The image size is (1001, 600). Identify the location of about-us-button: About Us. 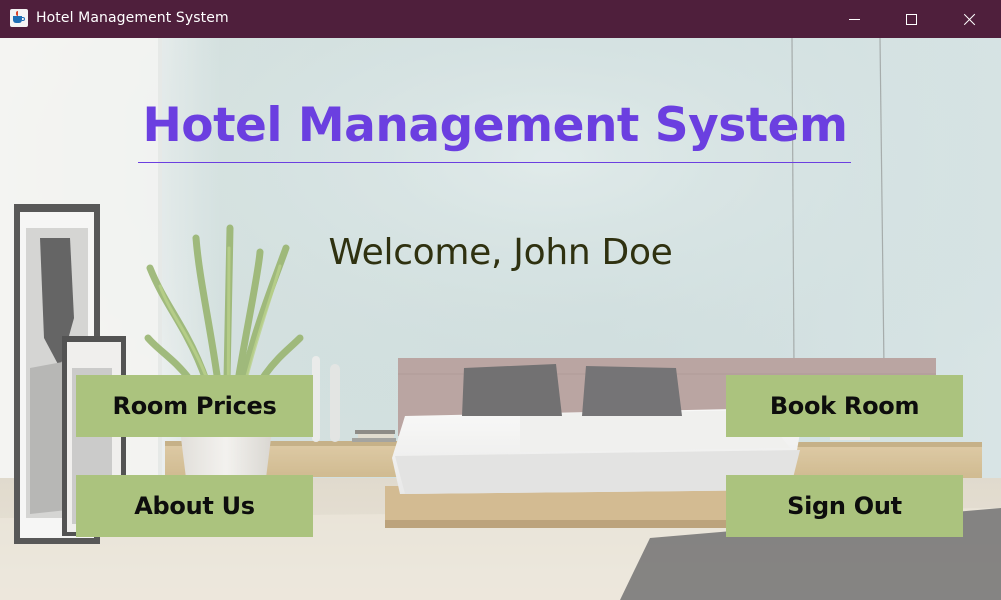
(194, 506).